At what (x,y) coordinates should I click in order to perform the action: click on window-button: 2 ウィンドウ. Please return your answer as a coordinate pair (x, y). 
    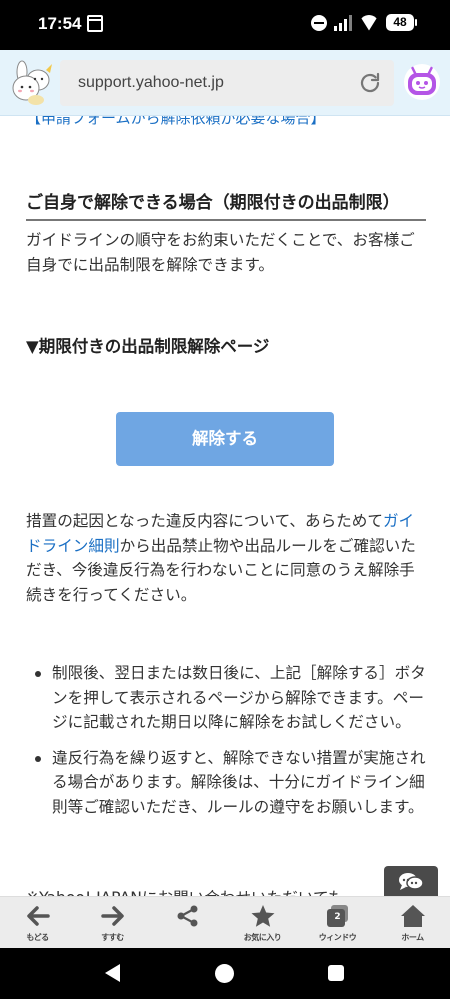
    Looking at the image, I should click on (337, 922).